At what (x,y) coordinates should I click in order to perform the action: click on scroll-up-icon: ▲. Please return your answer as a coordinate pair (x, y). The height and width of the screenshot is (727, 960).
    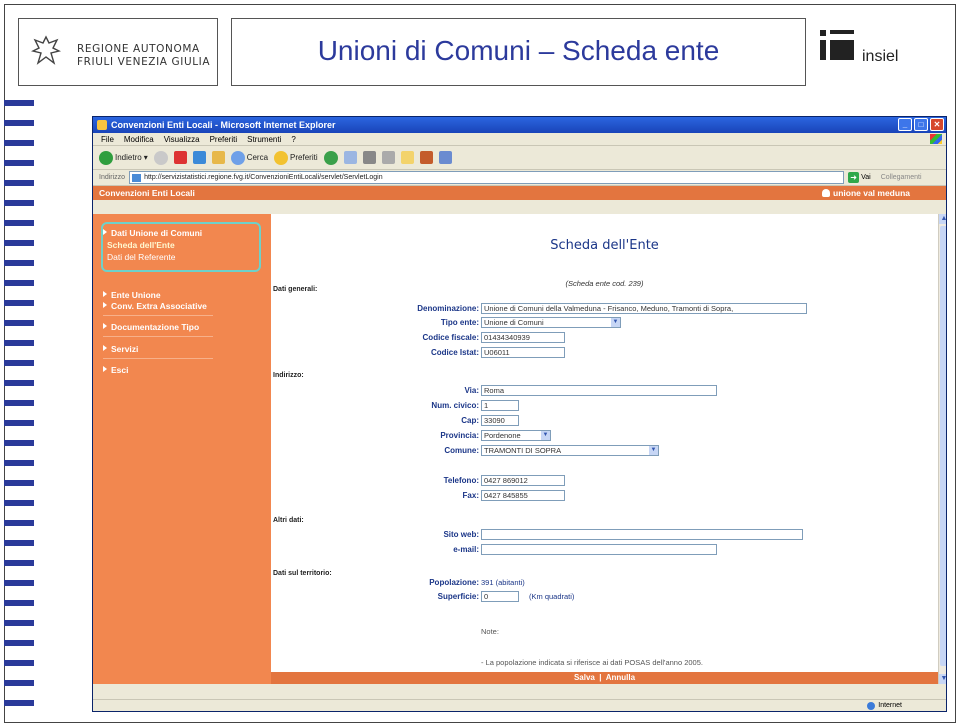
    Looking at the image, I should click on (942, 219).